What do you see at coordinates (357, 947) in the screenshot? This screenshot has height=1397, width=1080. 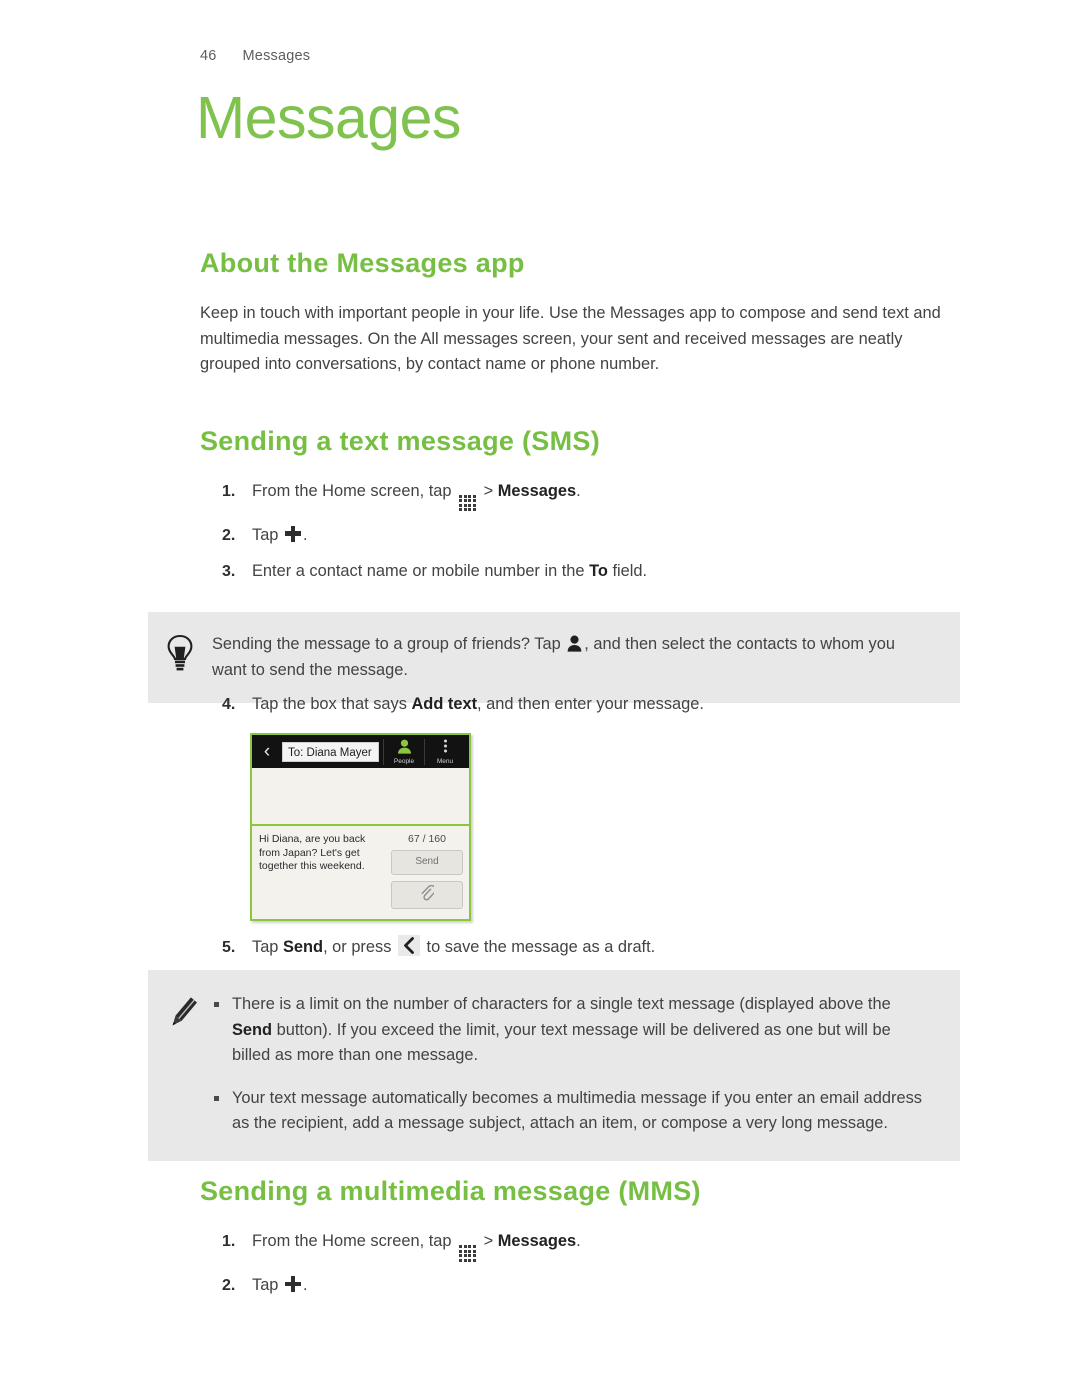 I see `step-text-mid: , or press` at bounding box center [357, 947].